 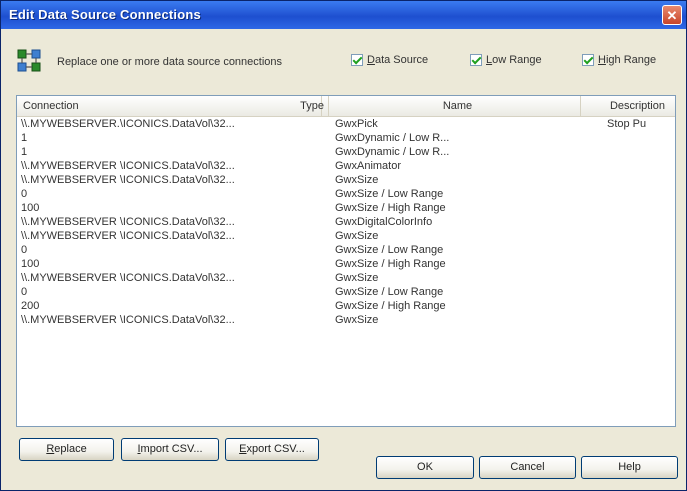 What do you see at coordinates (169, 106) in the screenshot?
I see `column-header-connection: Connection` at bounding box center [169, 106].